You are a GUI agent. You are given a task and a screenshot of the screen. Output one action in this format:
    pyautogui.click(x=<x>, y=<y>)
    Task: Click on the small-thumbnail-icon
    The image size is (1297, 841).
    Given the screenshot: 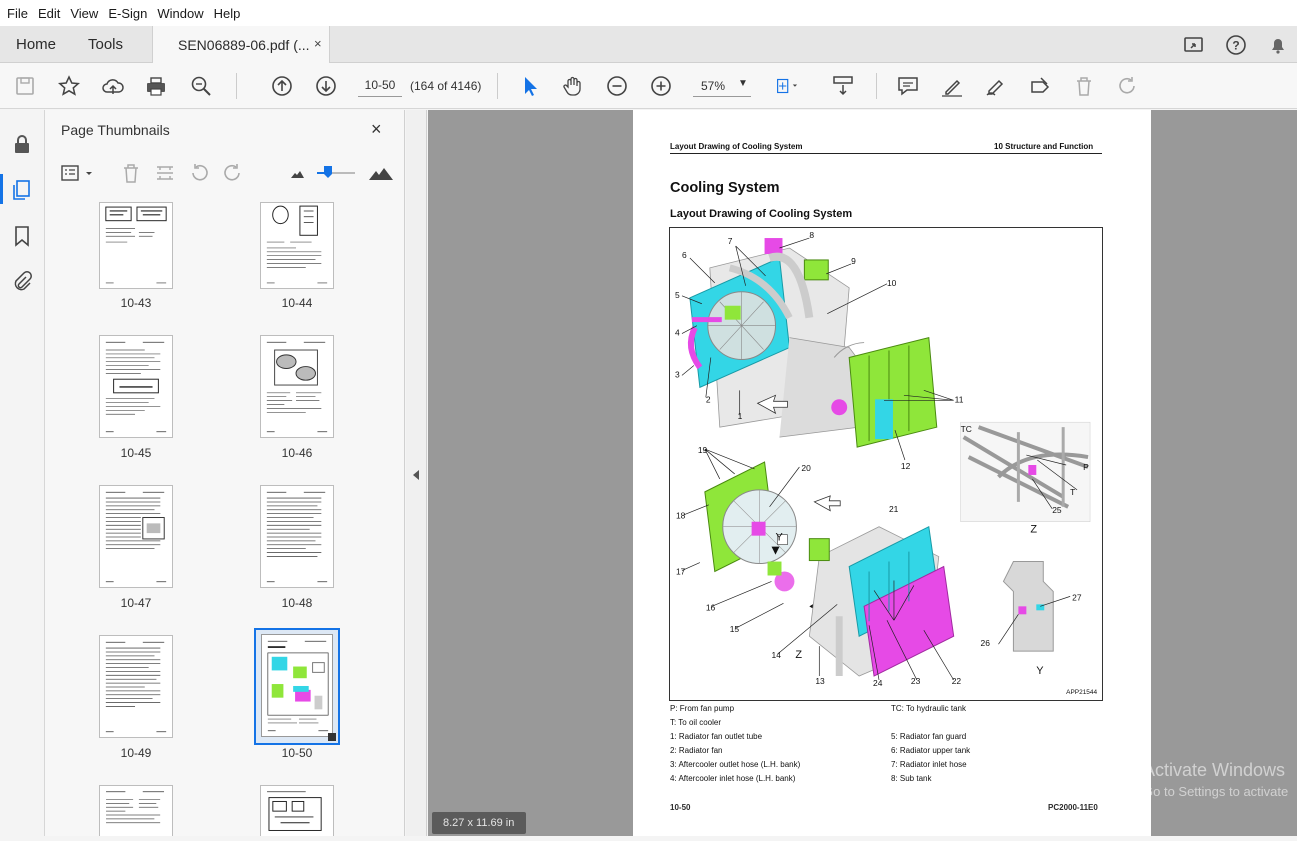 What is the action you would take?
    pyautogui.click(x=297, y=173)
    